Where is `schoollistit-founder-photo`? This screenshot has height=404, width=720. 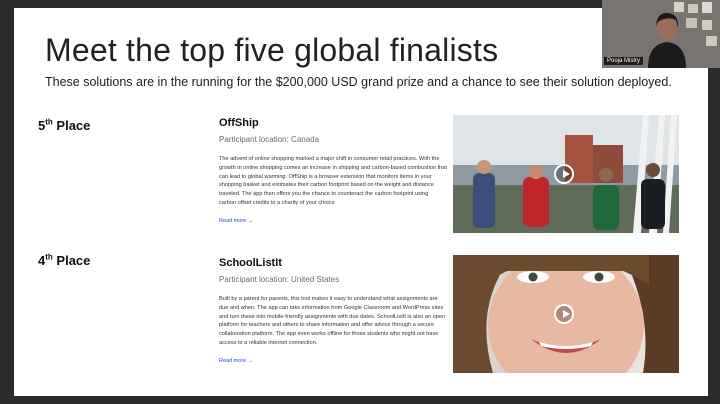 schoollistit-founder-photo is located at coordinates (566, 314).